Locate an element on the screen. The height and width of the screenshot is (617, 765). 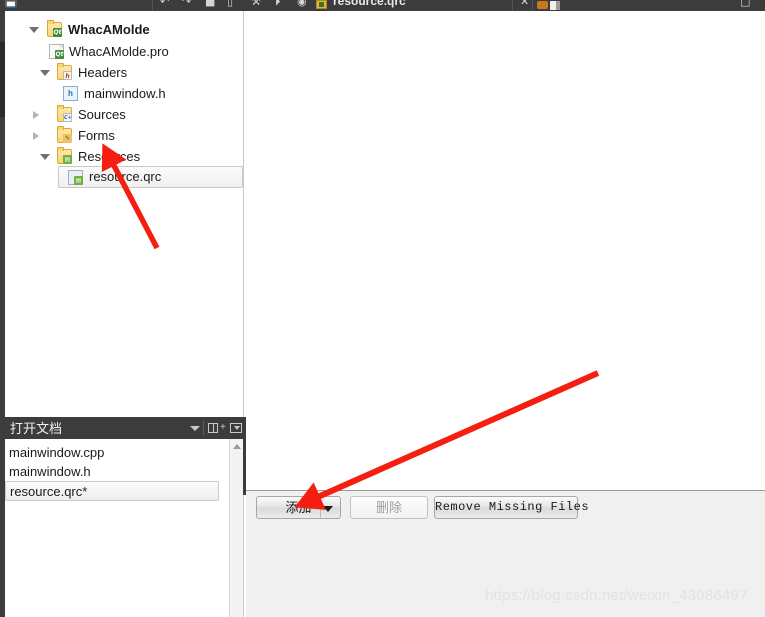
plus-icon: + is located at coordinates (223, 428).